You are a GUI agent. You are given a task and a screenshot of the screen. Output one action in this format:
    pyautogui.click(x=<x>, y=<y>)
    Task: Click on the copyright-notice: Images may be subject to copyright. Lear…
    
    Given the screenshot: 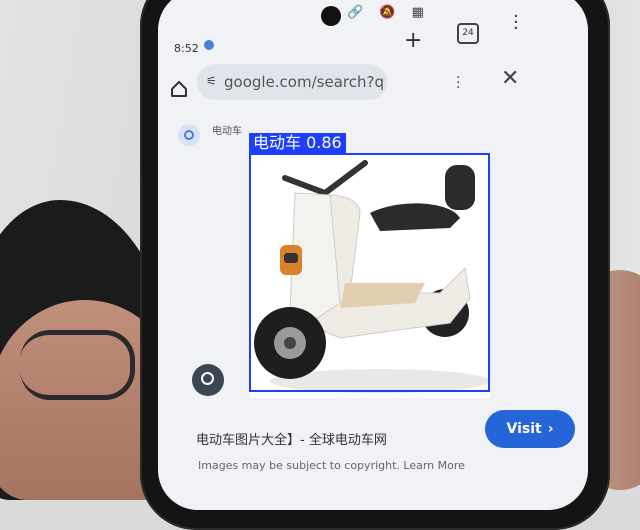 What is the action you would take?
    pyautogui.click(x=331, y=465)
    